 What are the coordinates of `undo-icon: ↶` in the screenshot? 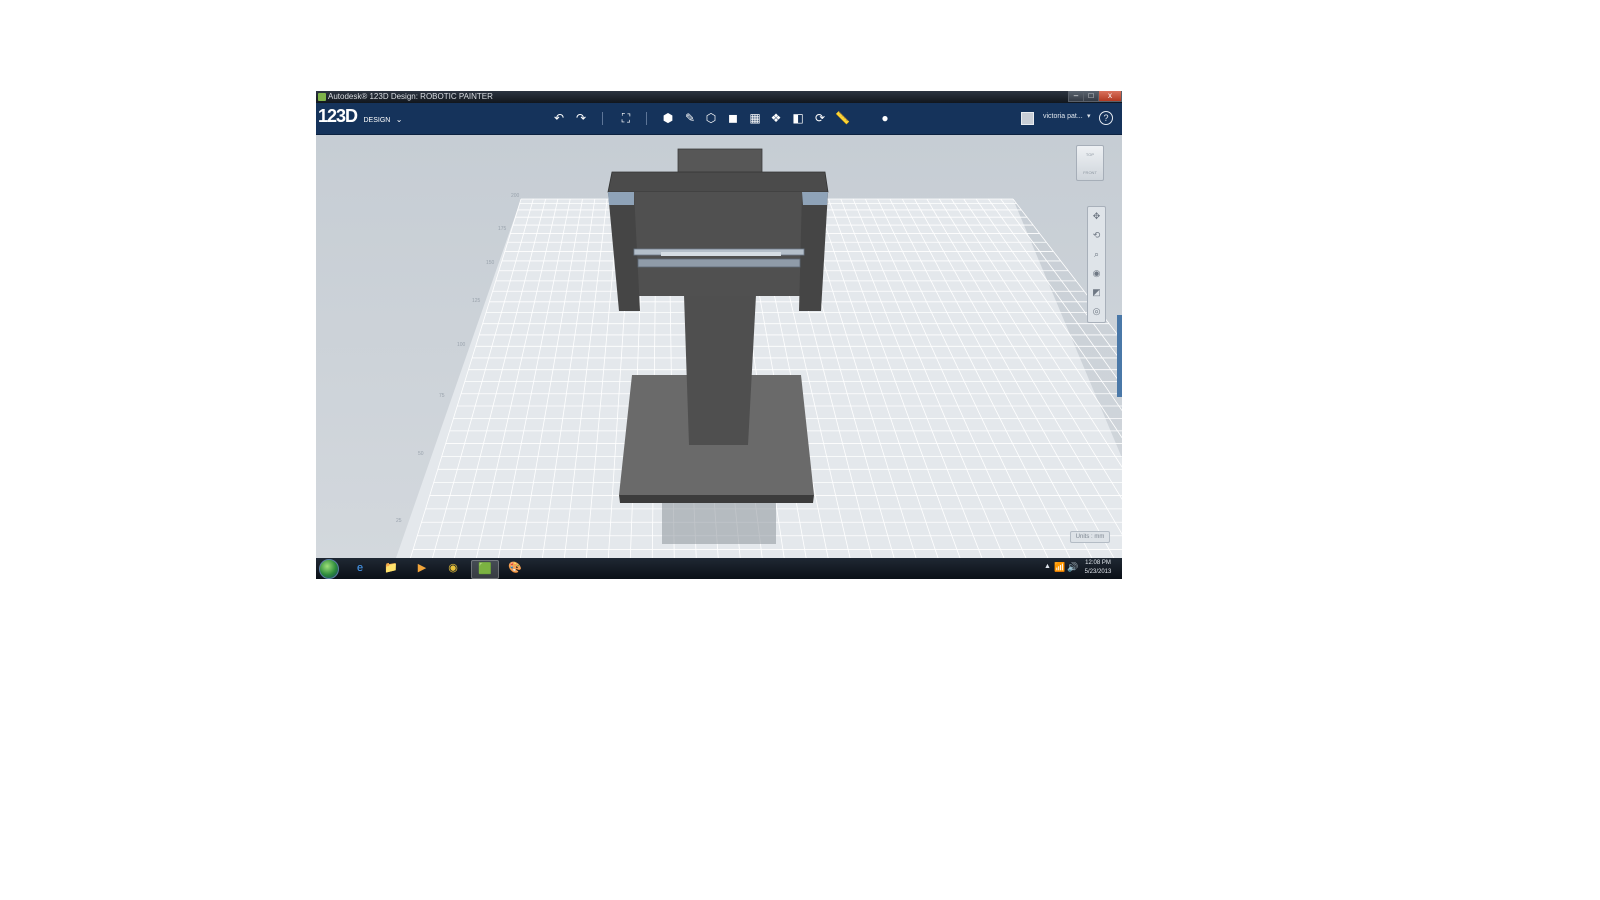 It's located at (559, 118).